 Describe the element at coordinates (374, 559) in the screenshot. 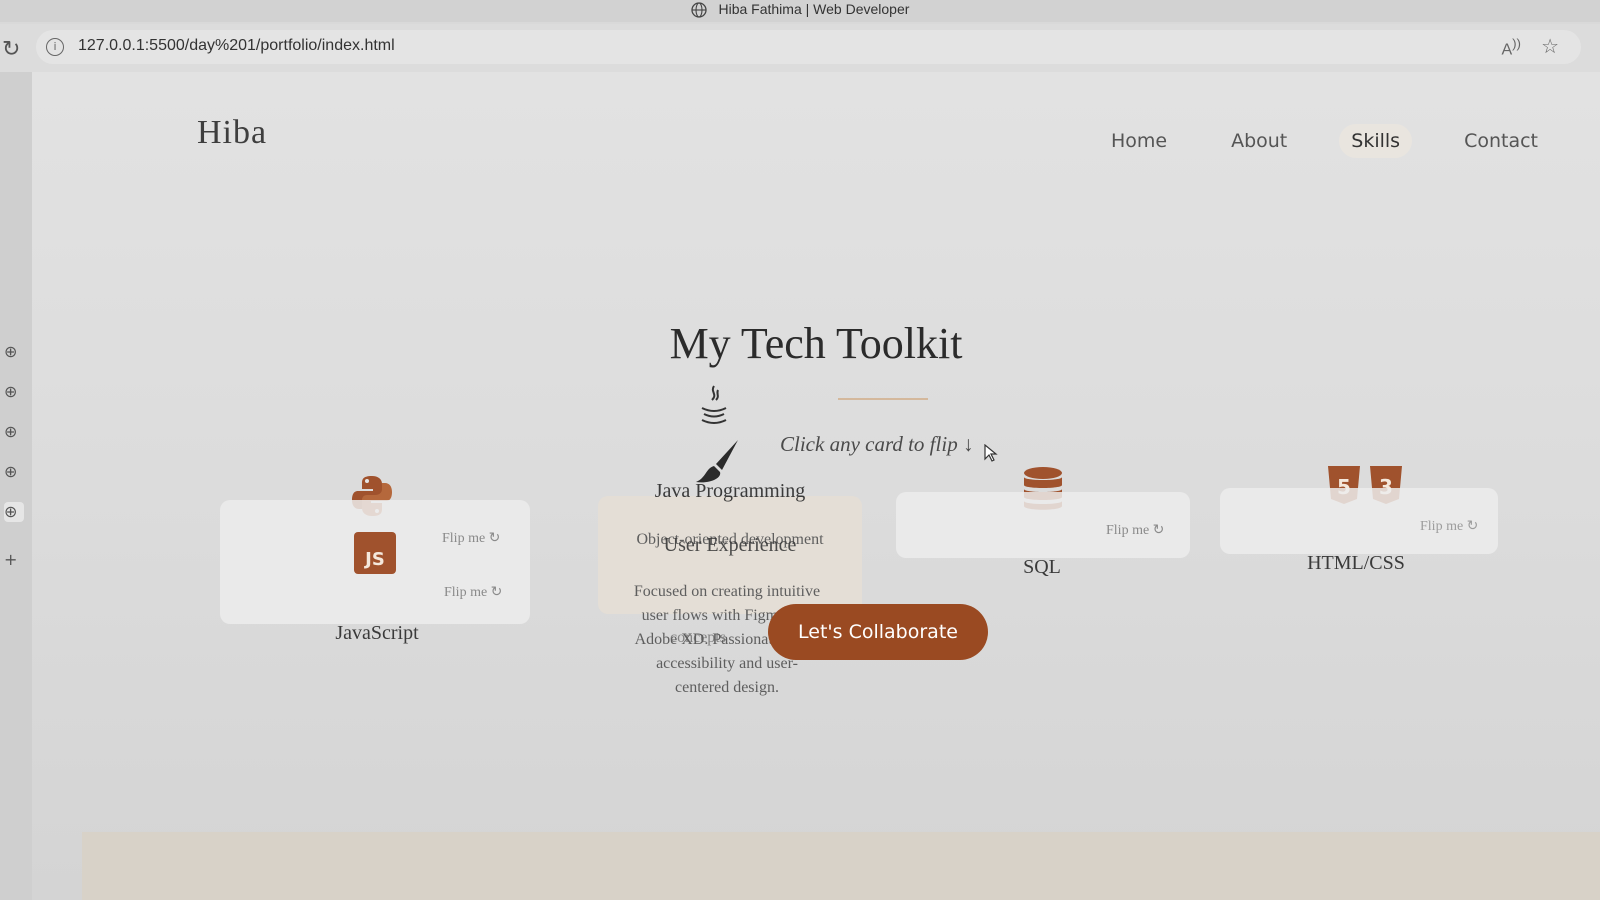

I see `svg-text: JS` at that location.